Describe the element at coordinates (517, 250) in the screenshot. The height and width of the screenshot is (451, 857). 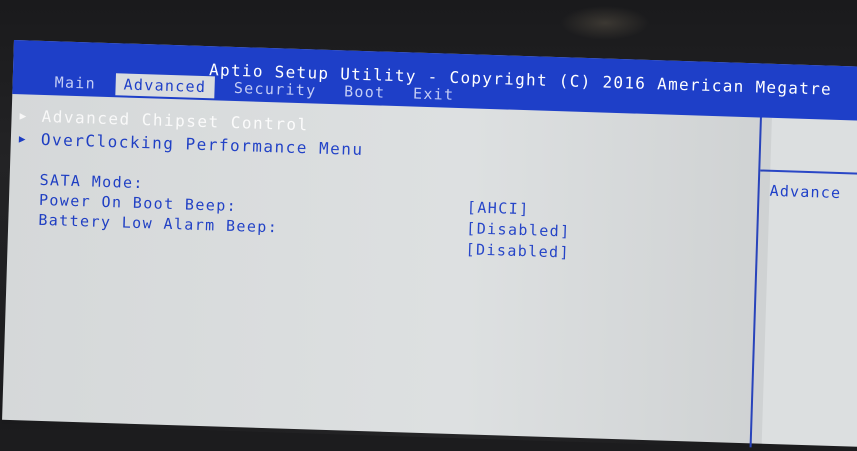
I see `setting-value-battery-low-alarm-beep: [Disabled]` at that location.